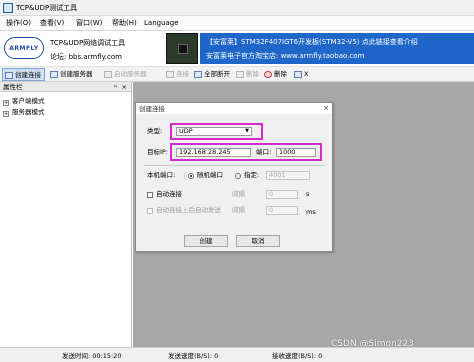 The image size is (474, 362). I want to click on interval-unit: s, so click(308, 194).